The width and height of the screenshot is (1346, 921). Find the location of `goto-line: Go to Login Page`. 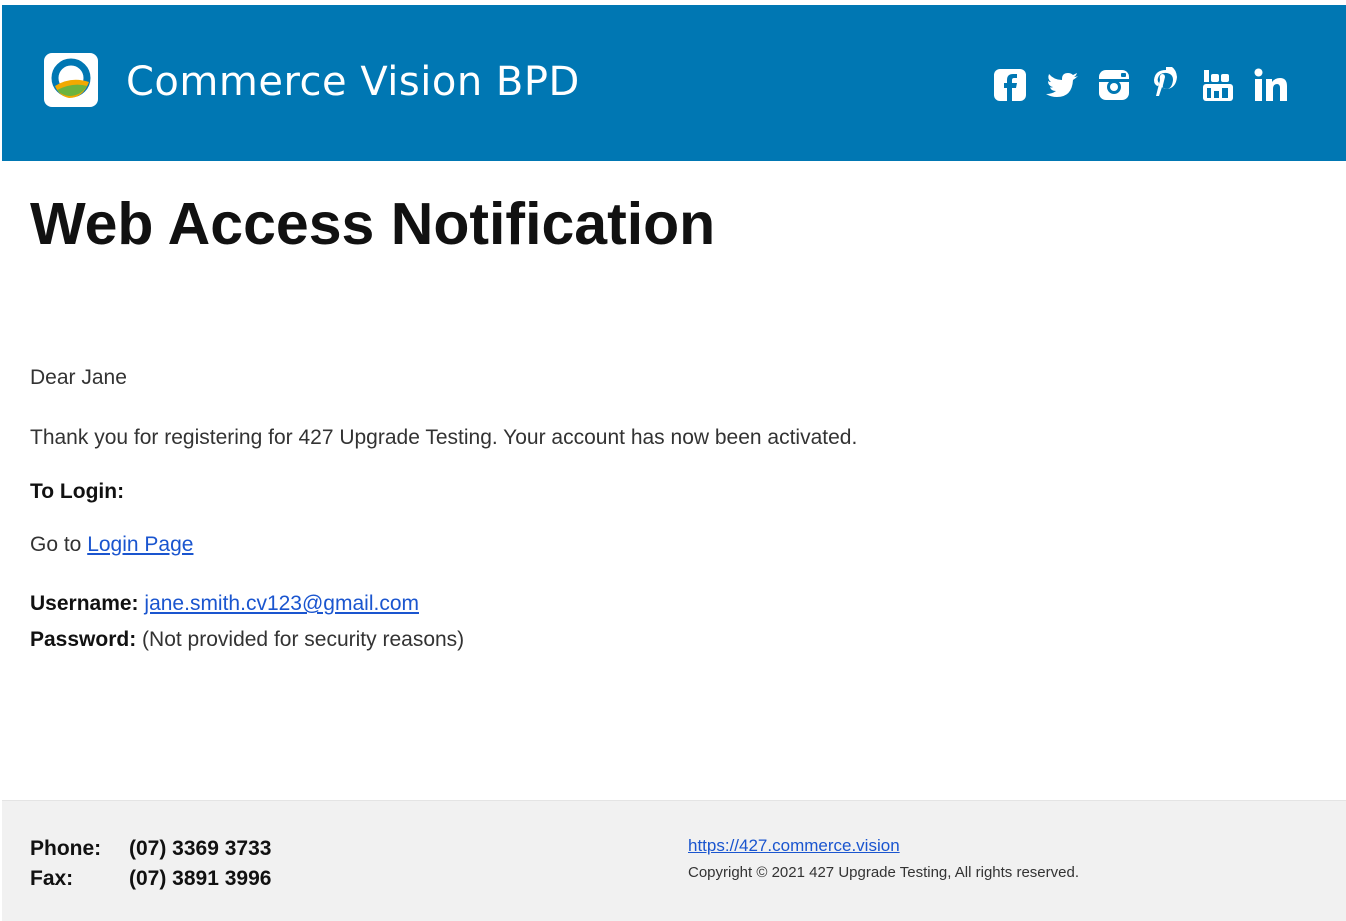

goto-line: Go to Login Page is located at coordinates (111, 545).